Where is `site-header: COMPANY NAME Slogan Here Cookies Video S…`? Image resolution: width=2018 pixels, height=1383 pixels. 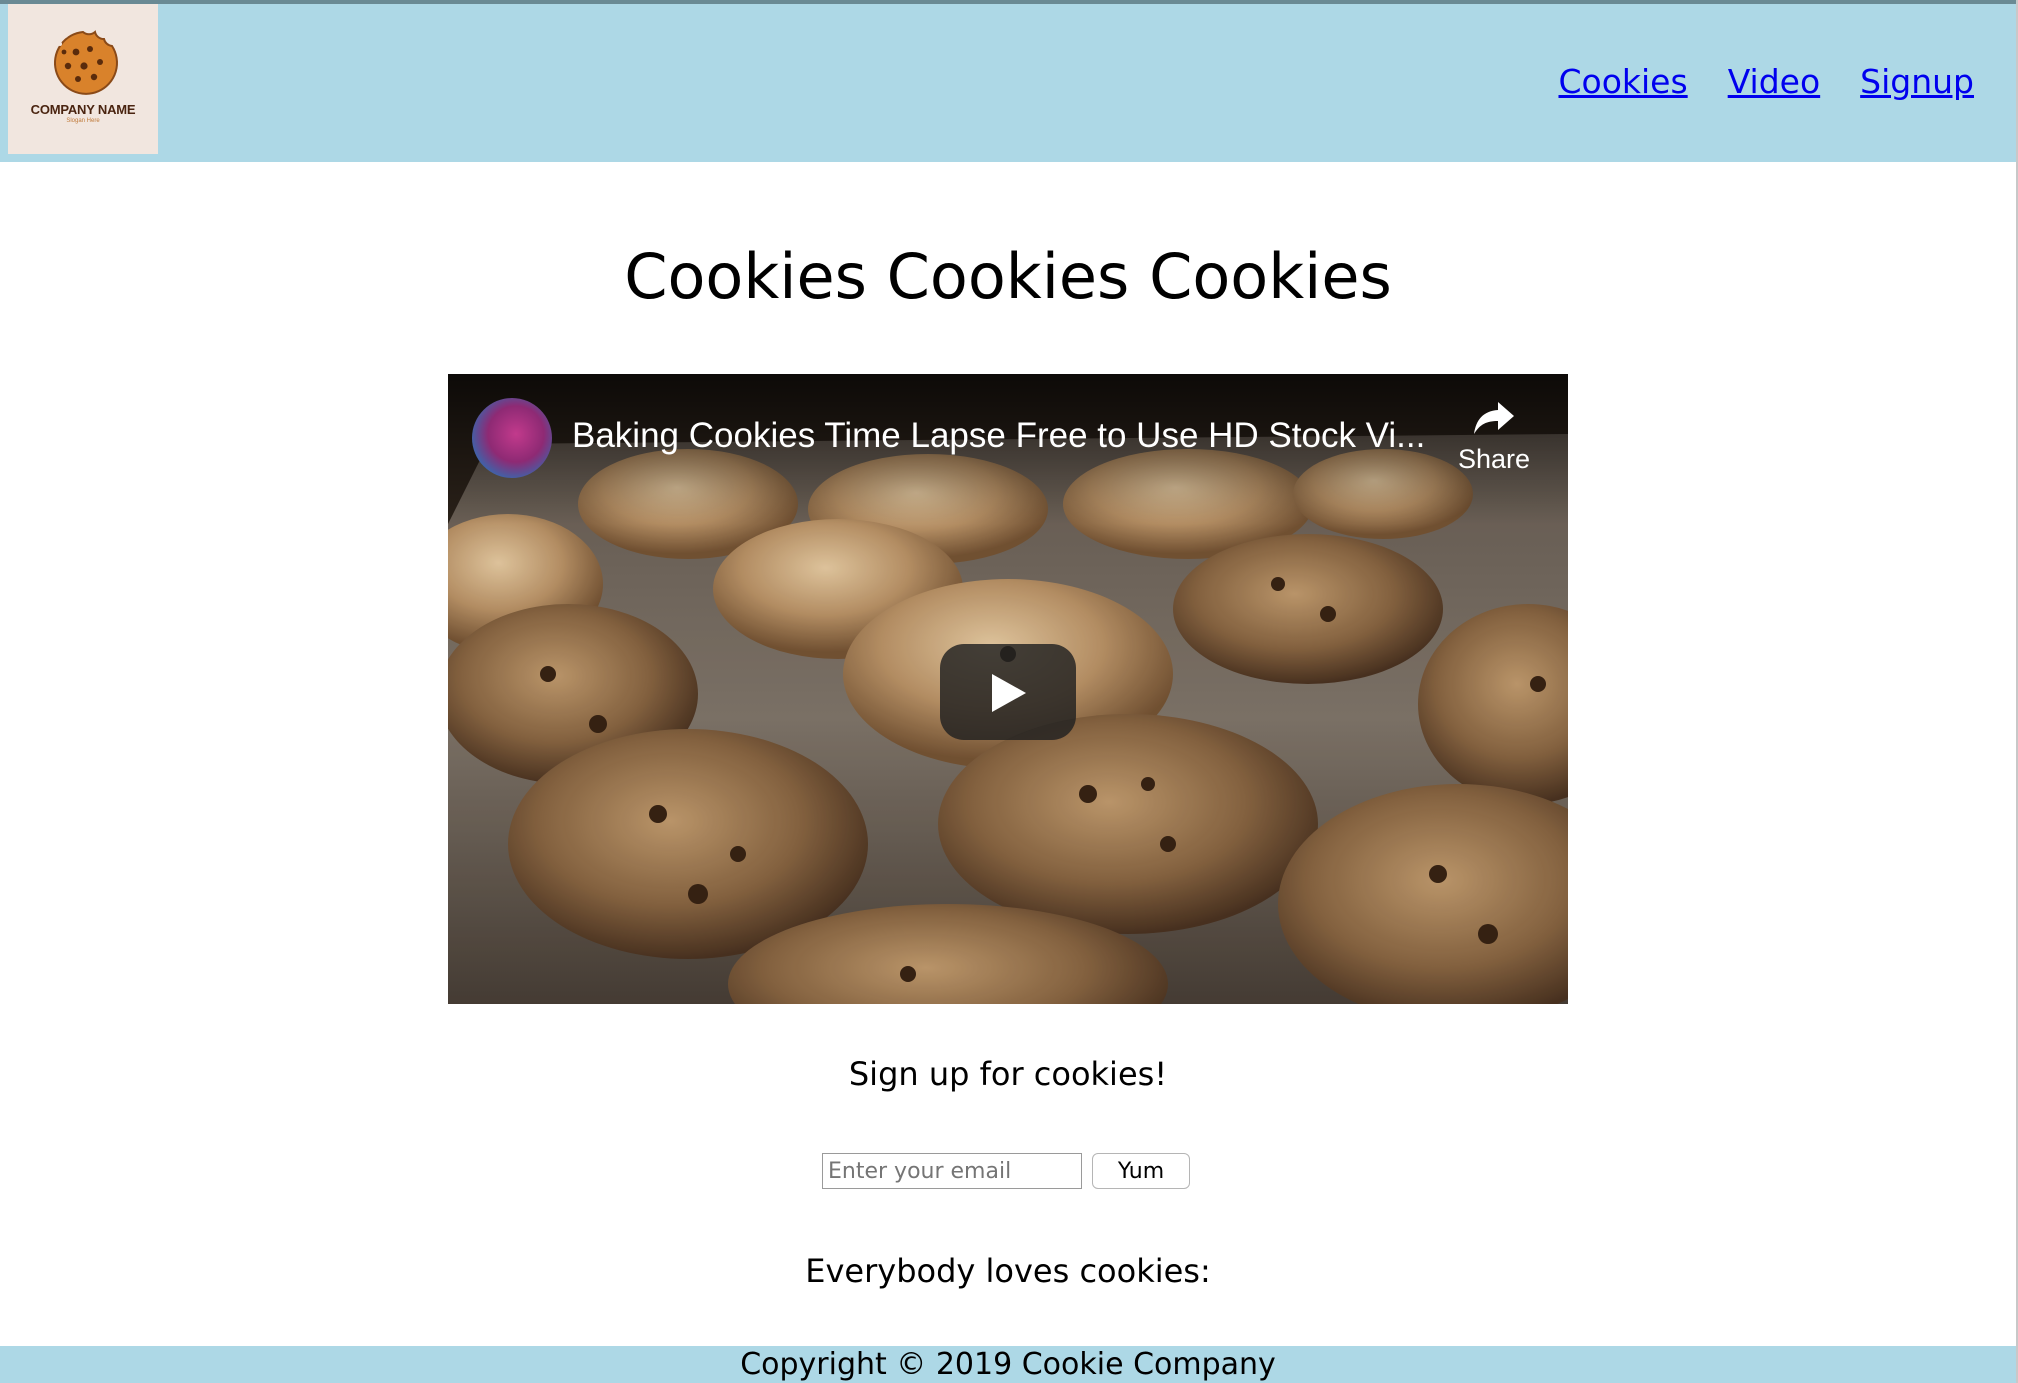
site-header: COMPANY NAME Slogan Here Cookies Video S… is located at coordinates (1008, 81).